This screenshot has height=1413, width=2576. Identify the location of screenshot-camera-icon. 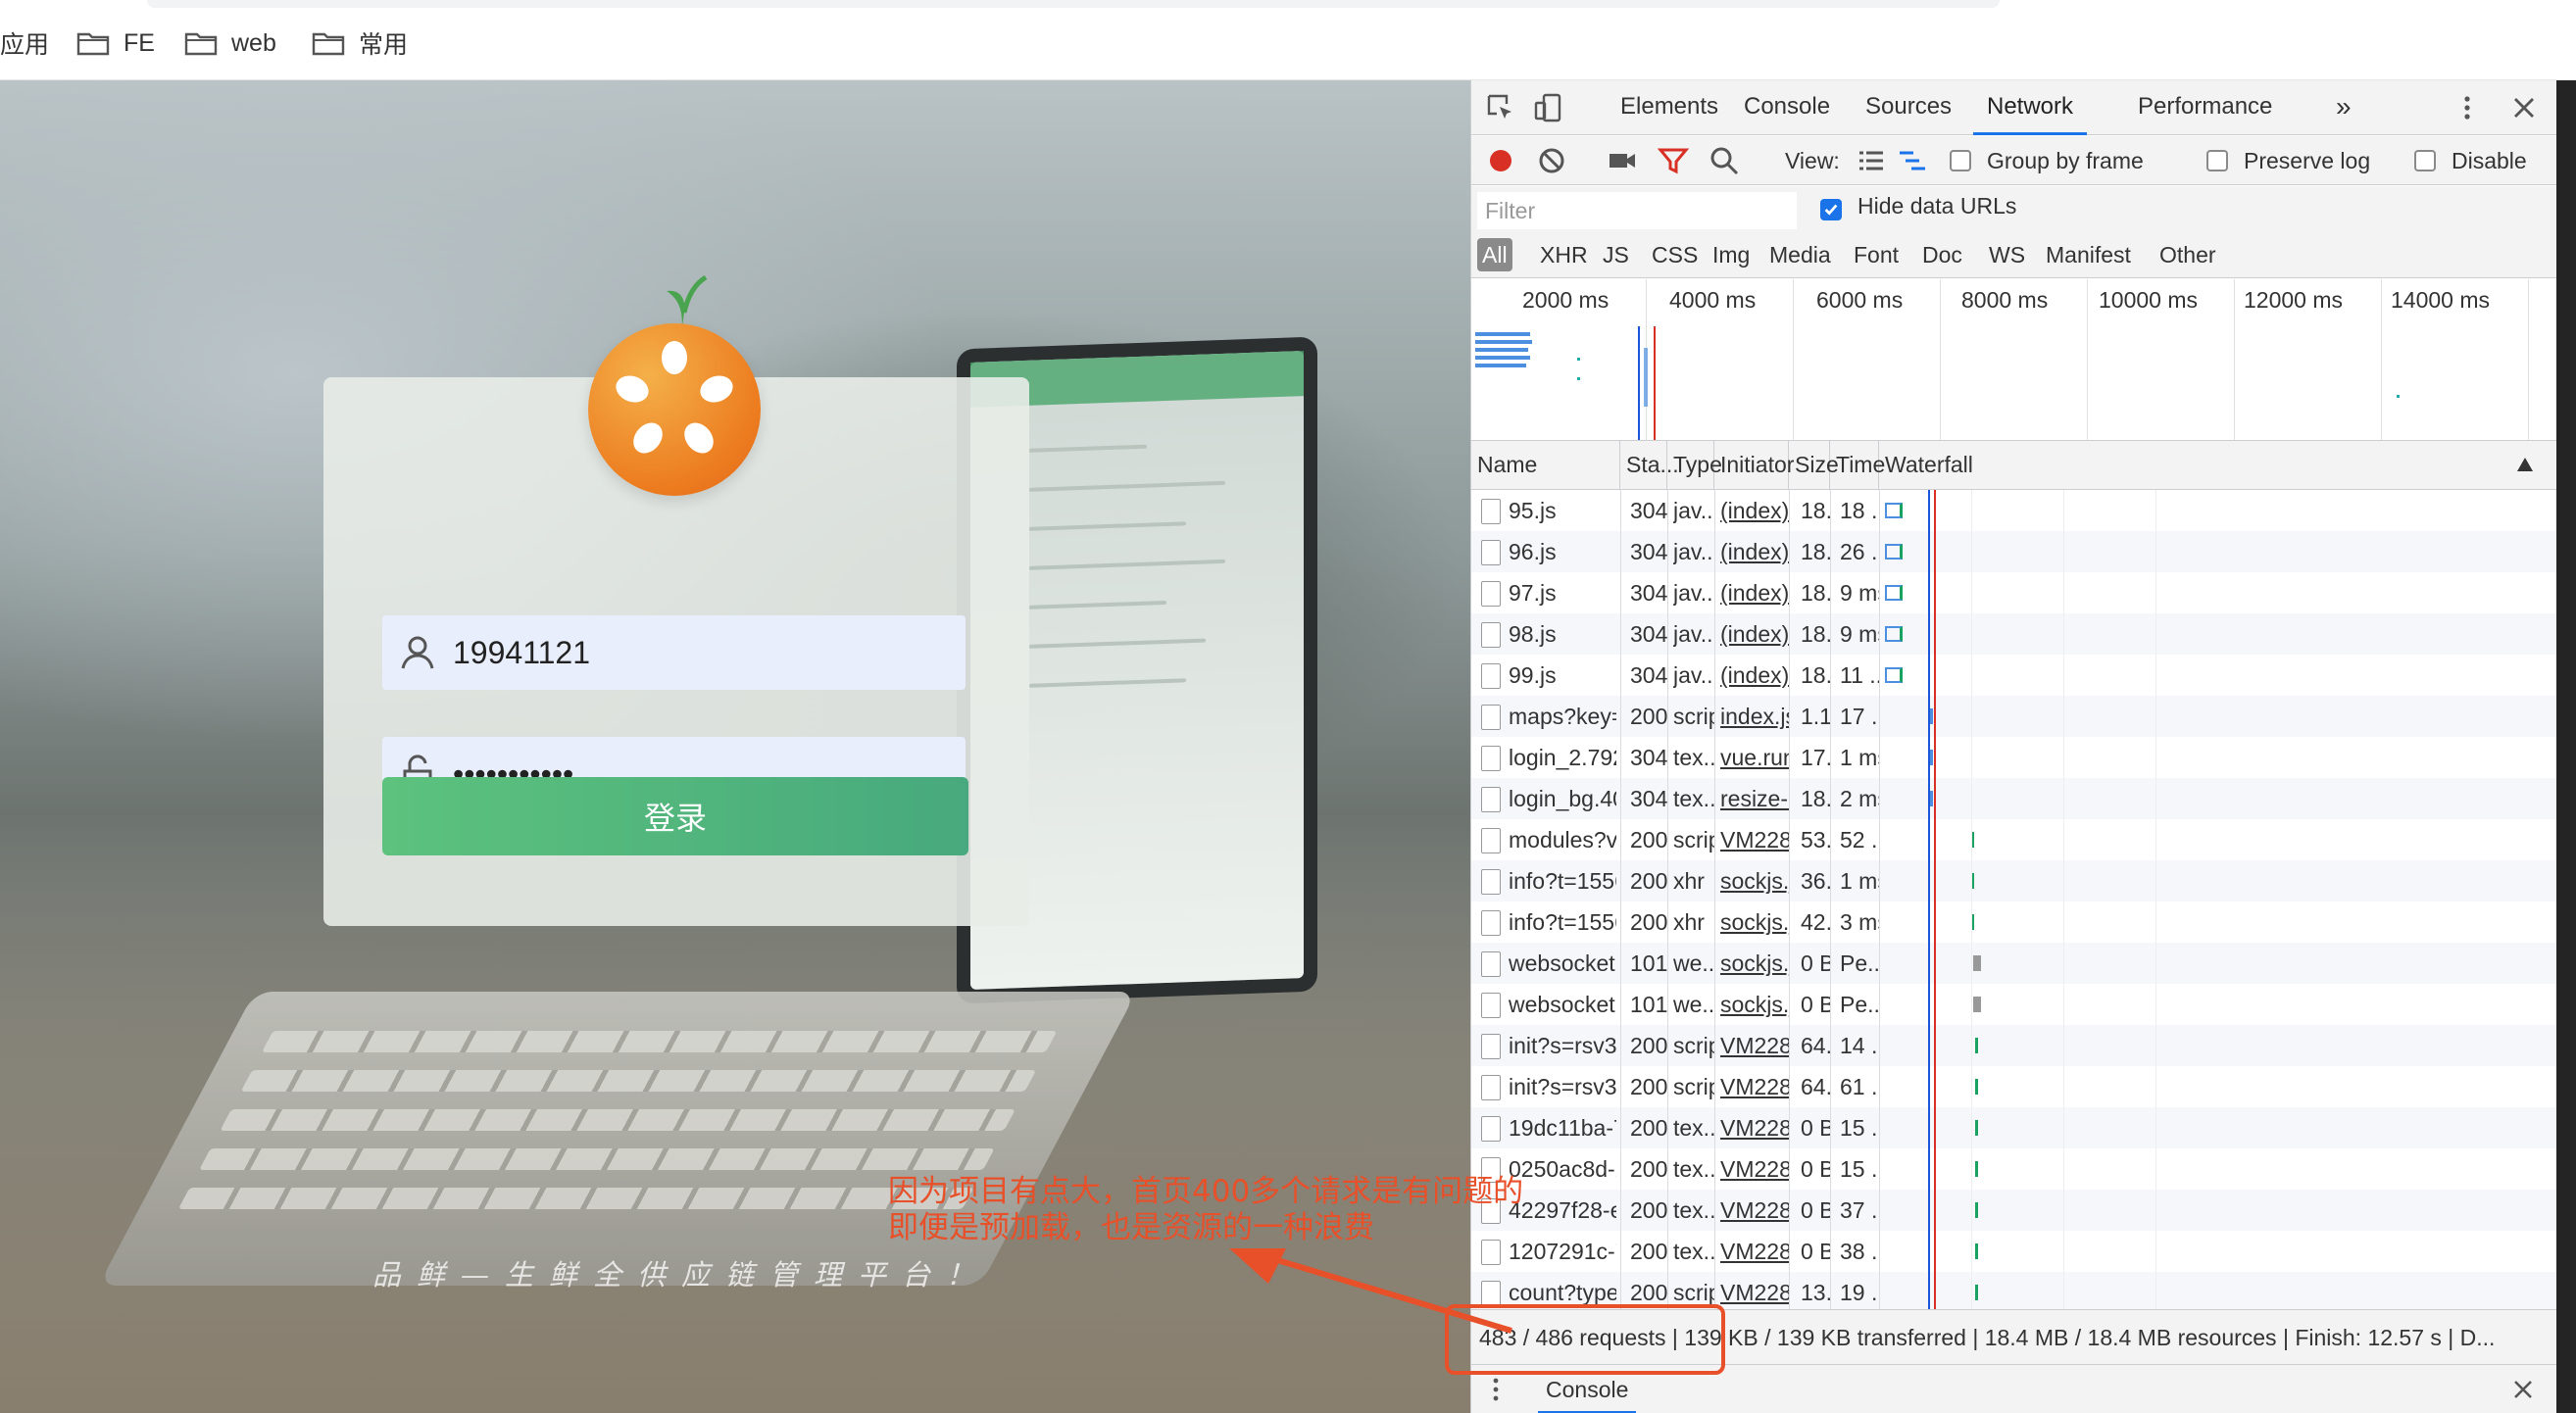
(1622, 160).